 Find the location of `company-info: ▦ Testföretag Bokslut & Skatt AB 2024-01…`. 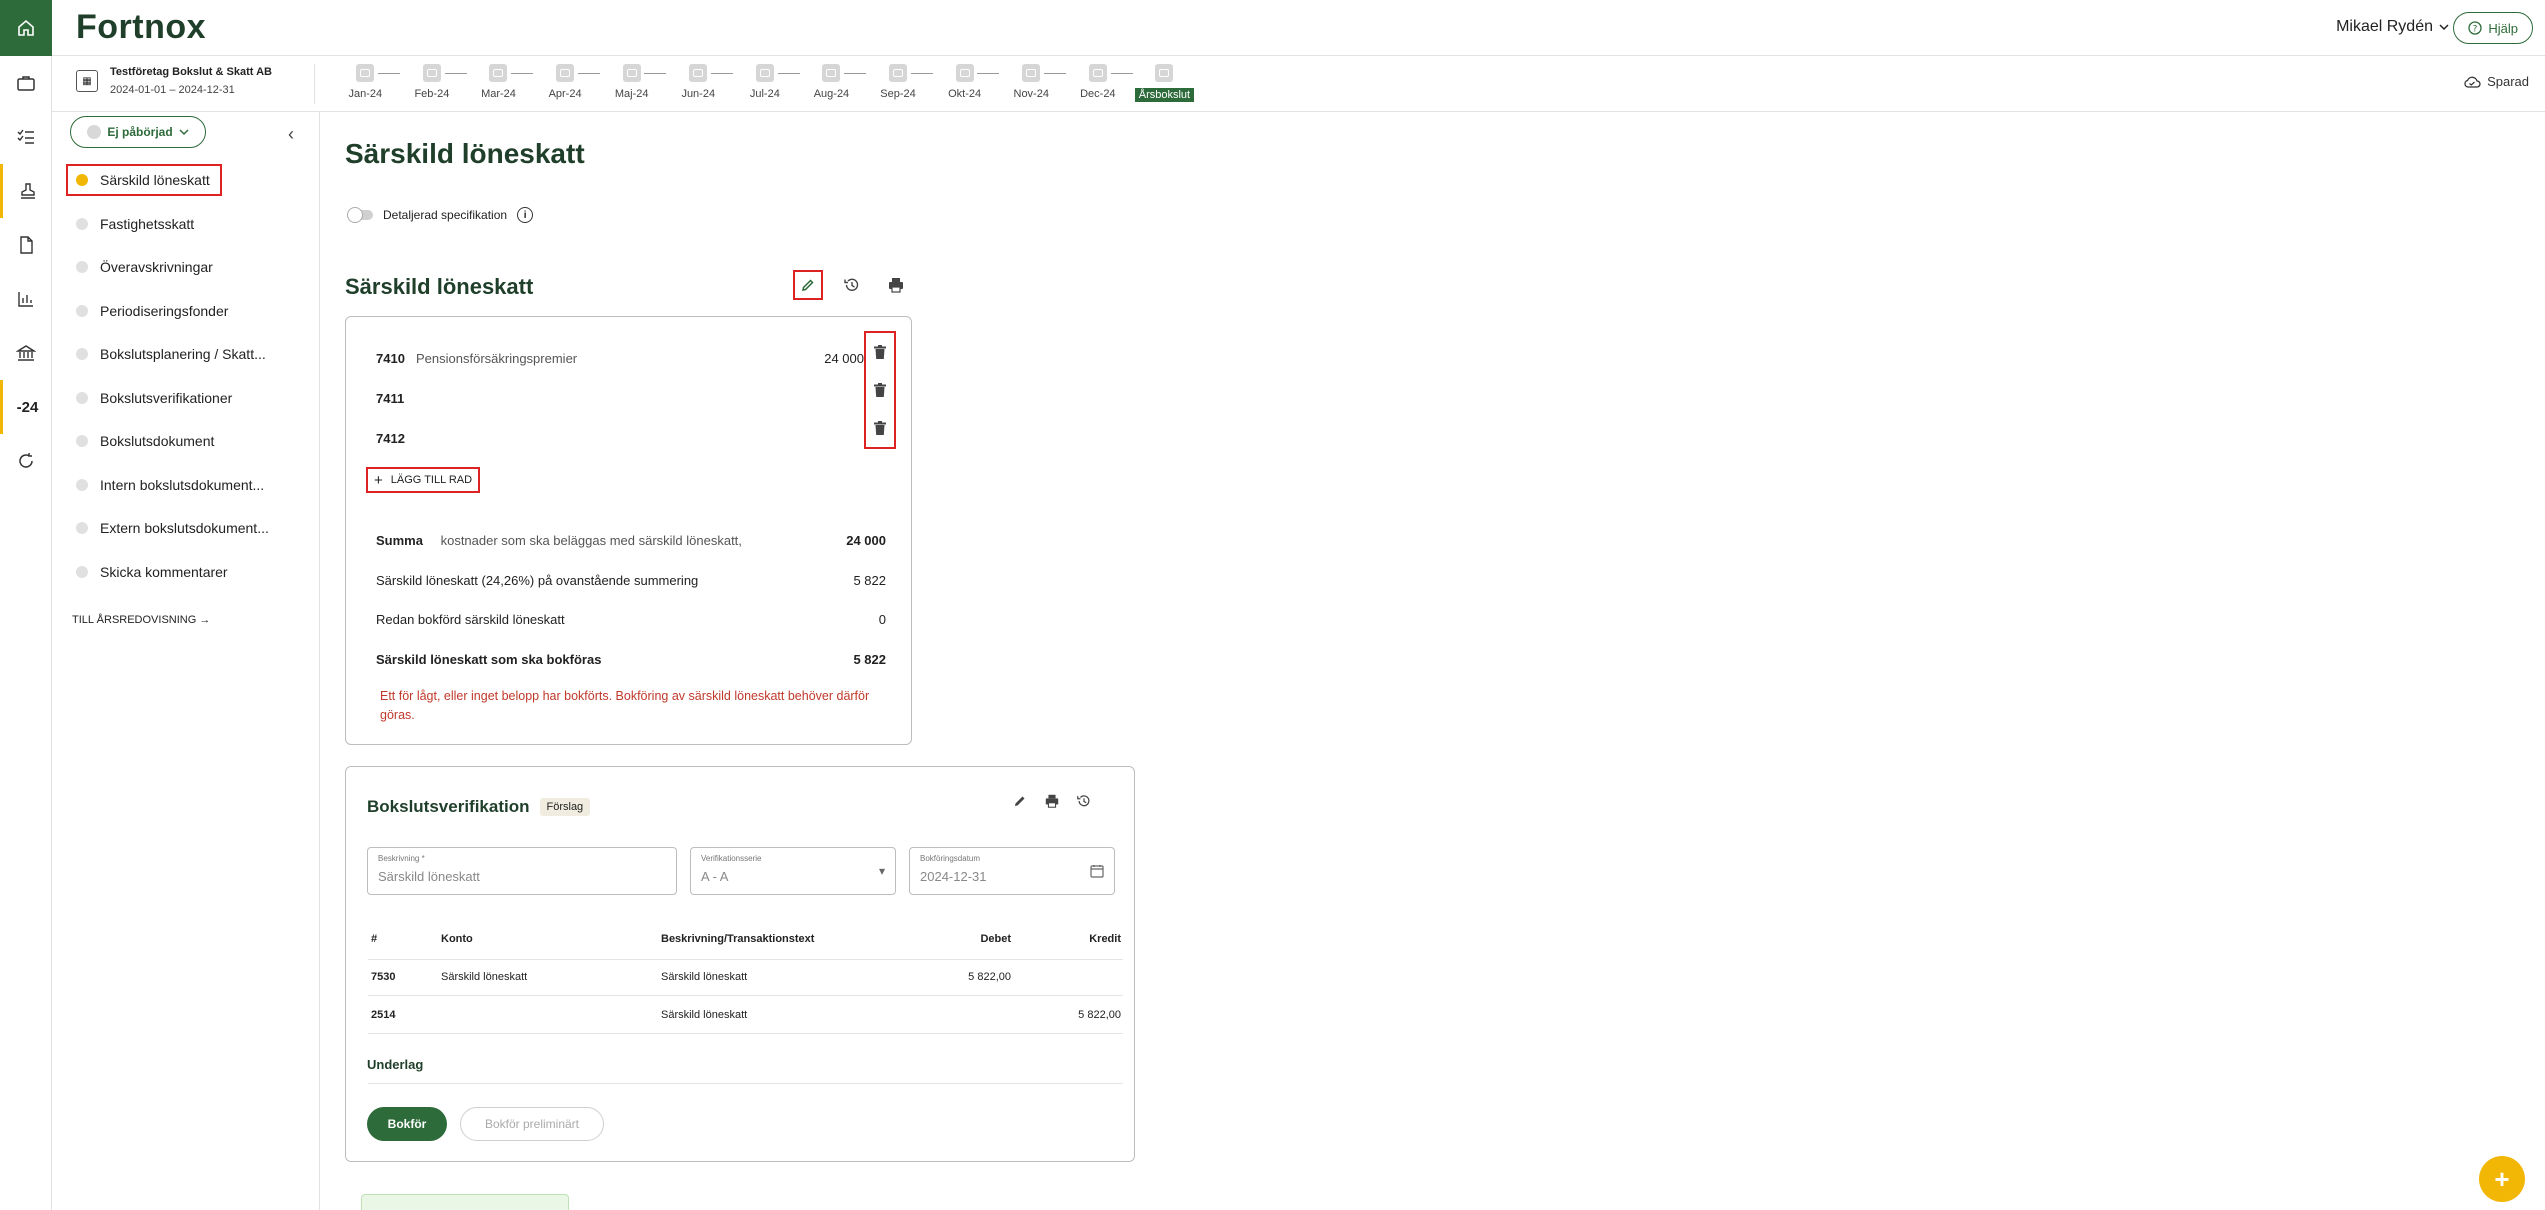

company-info: ▦ Testföretag Bokslut & Skatt AB 2024-01… is located at coordinates (174, 81).